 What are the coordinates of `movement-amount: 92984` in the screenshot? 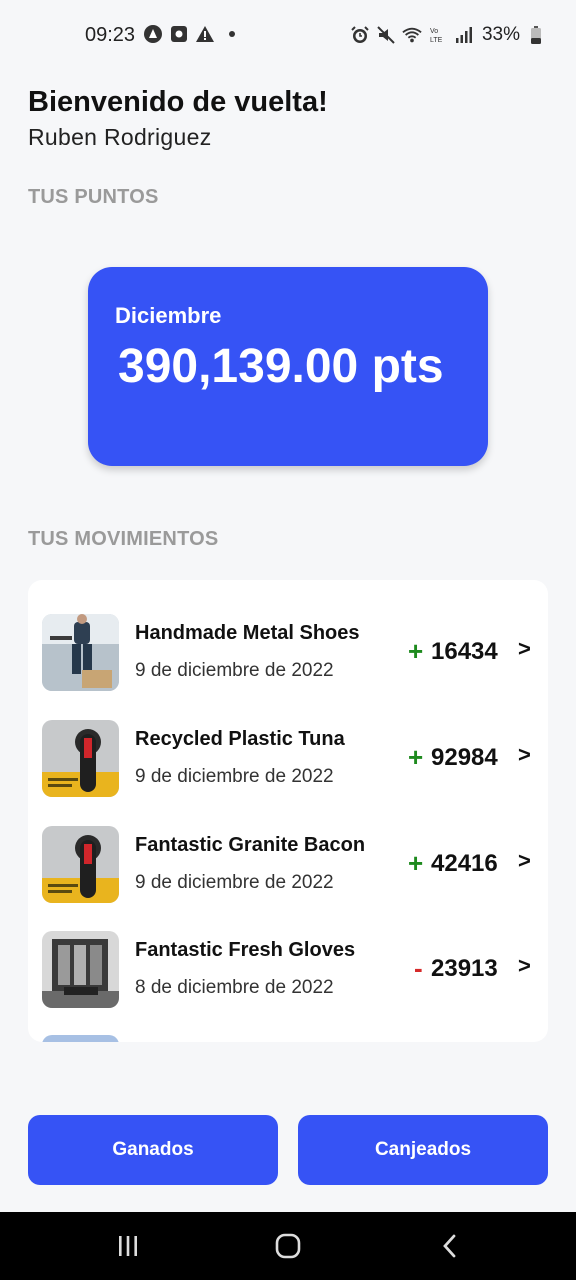 It's located at (464, 757).